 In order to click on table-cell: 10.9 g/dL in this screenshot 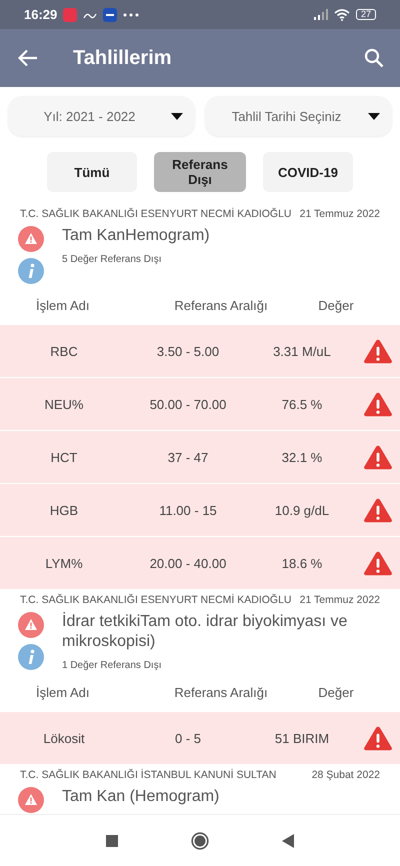, I will do `click(302, 510)`.